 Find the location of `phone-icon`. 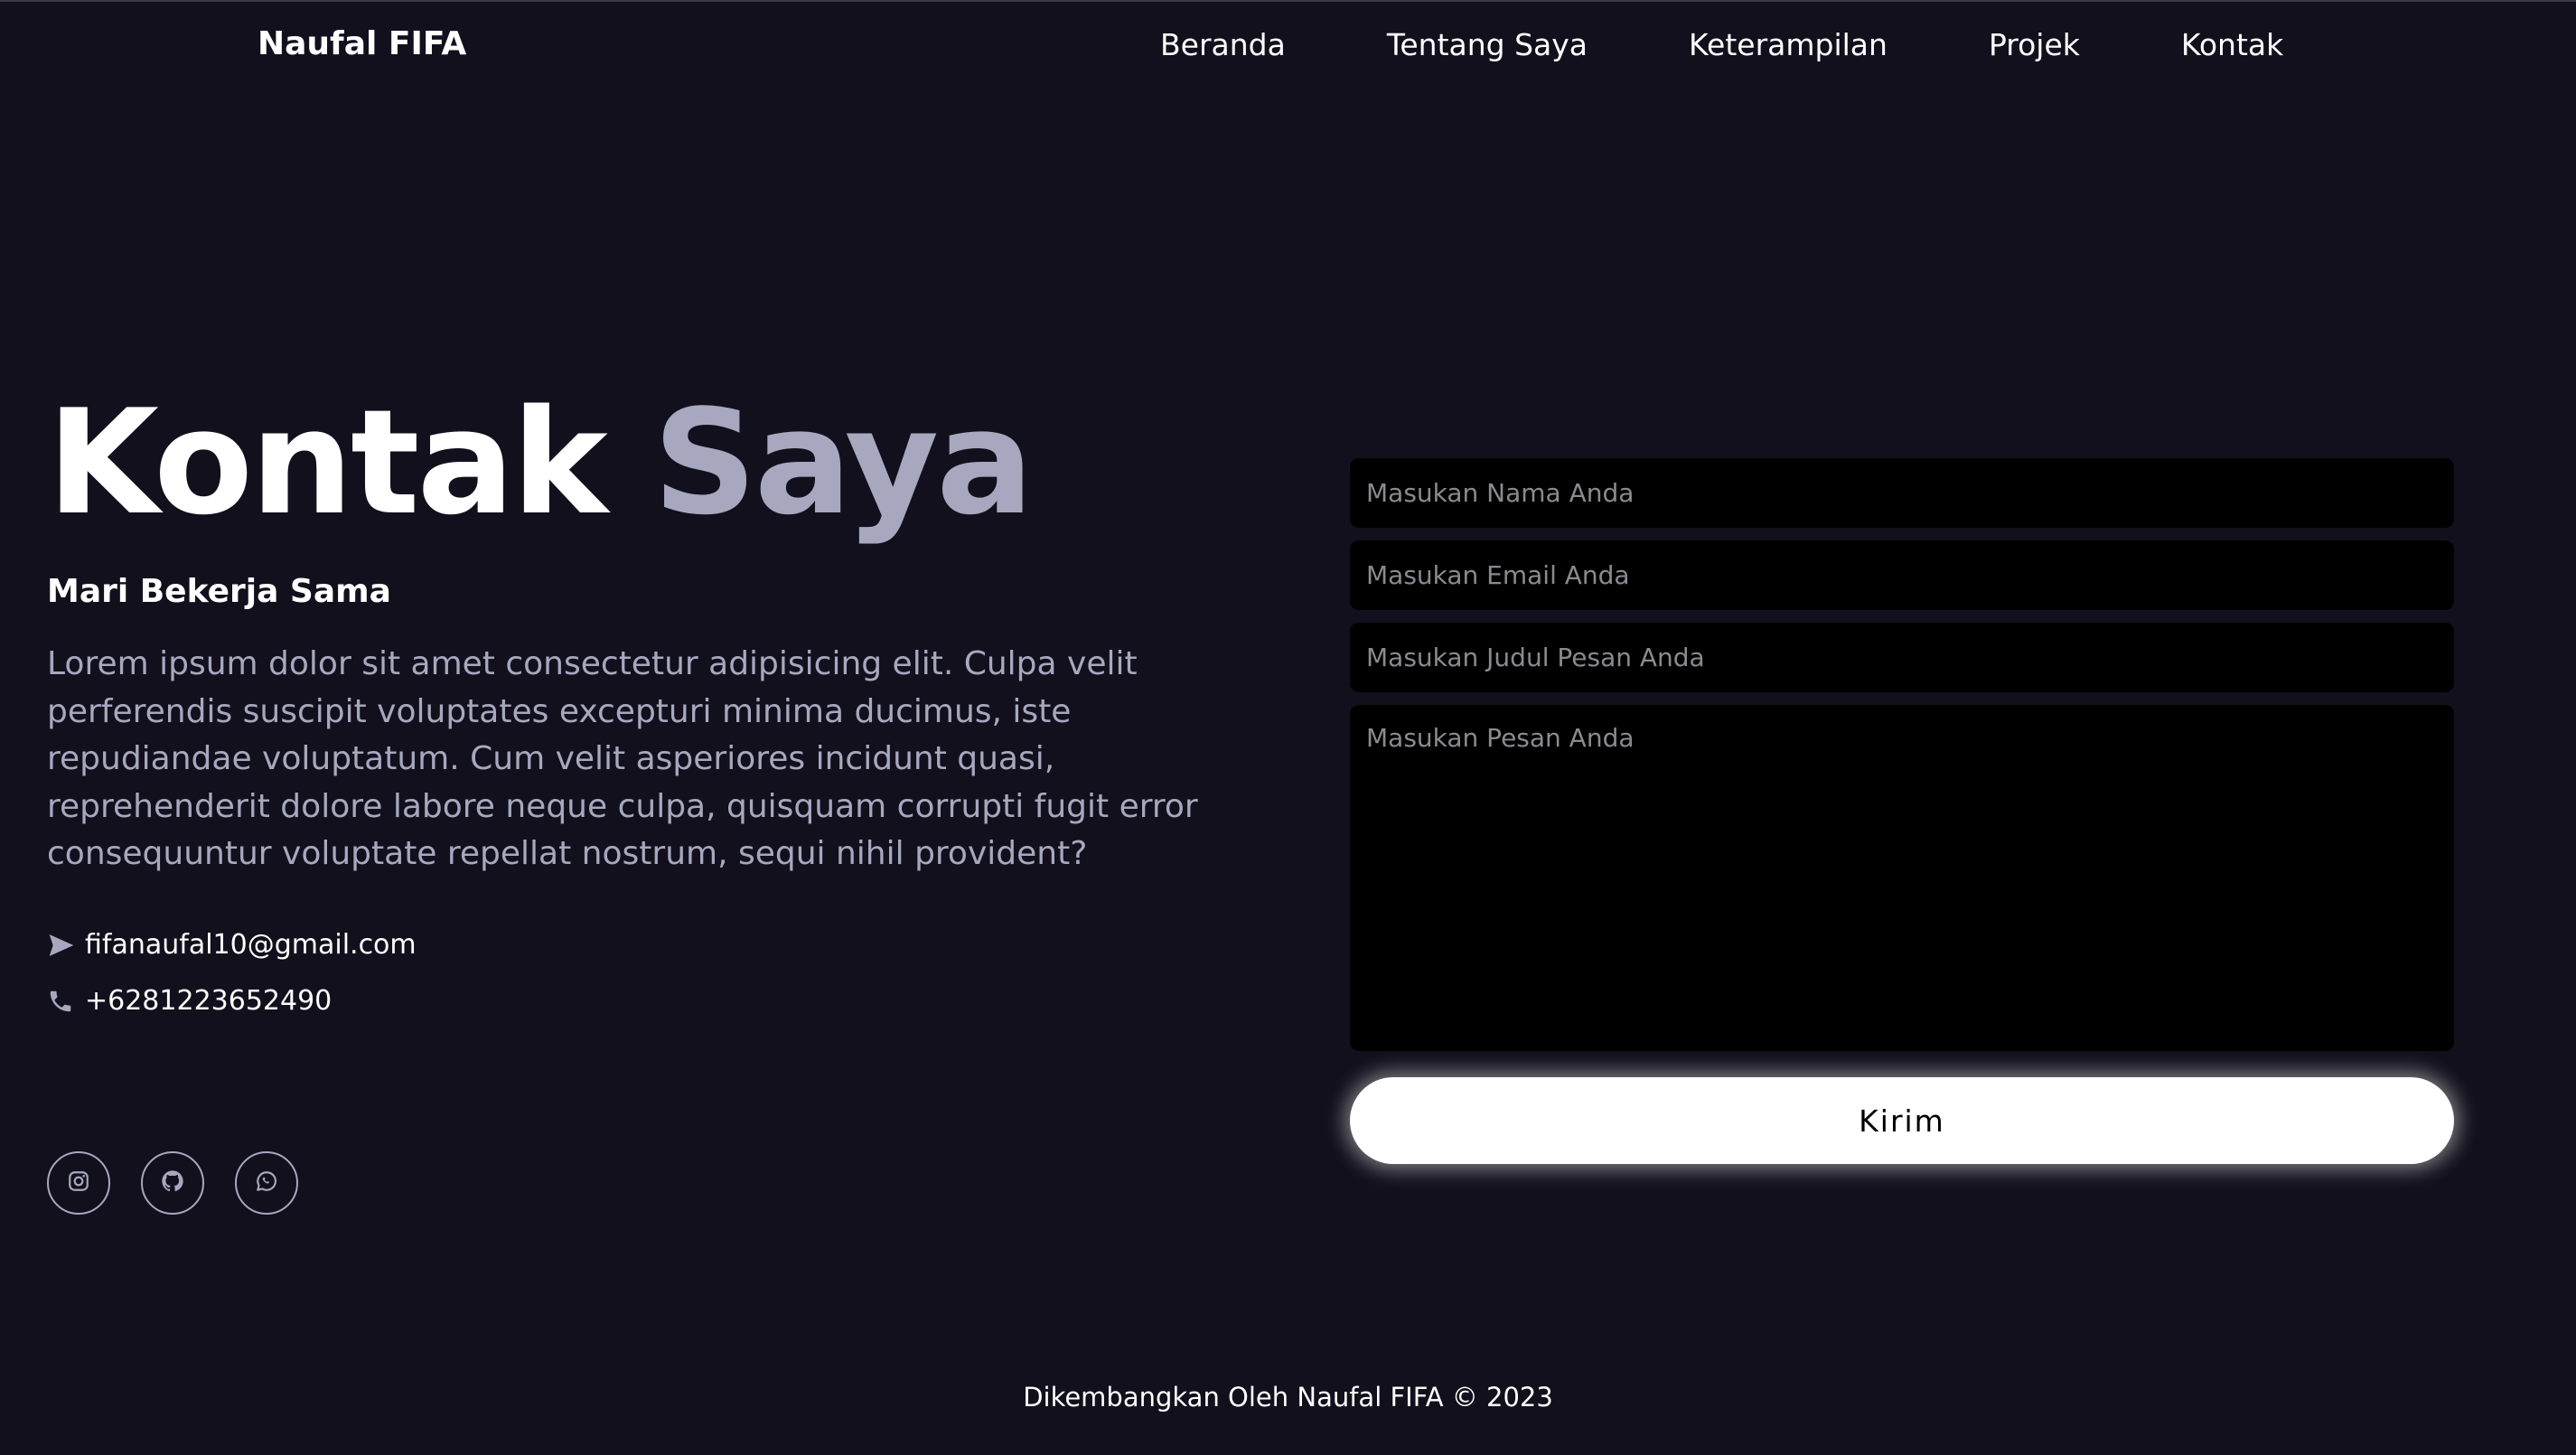

phone-icon is located at coordinates (62, 1002).